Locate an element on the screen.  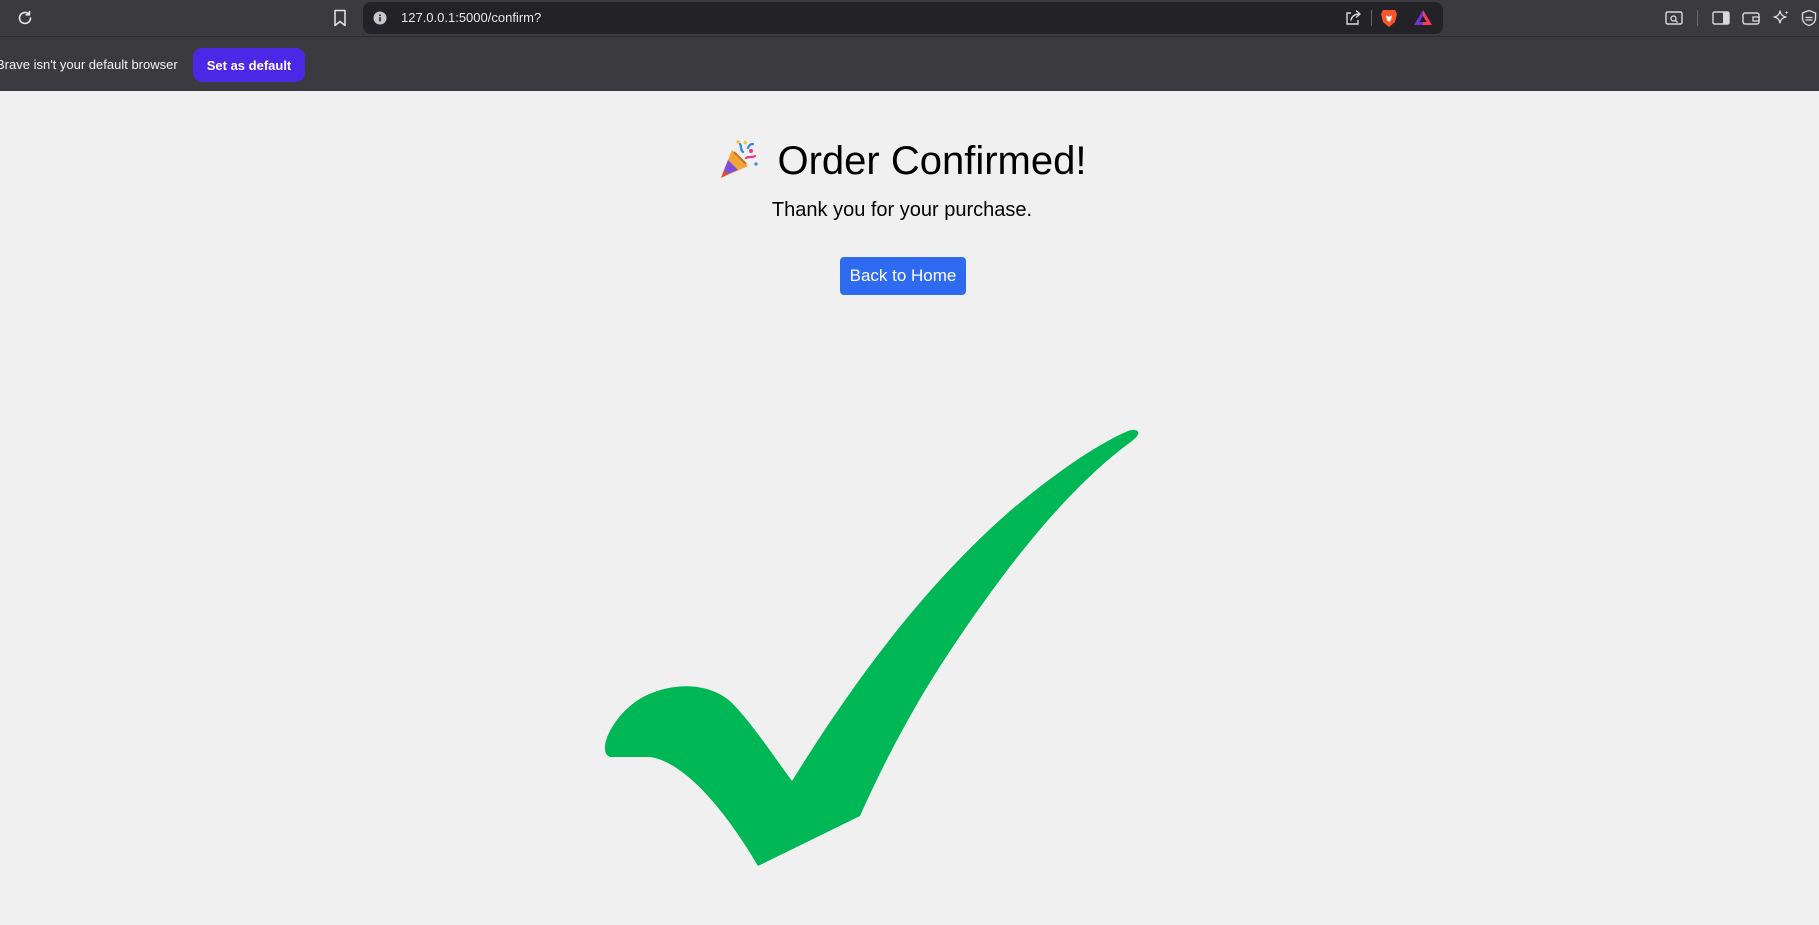
browser-toolbar: 127.0.0.1:5000/confirm? is located at coordinates (909, 18).